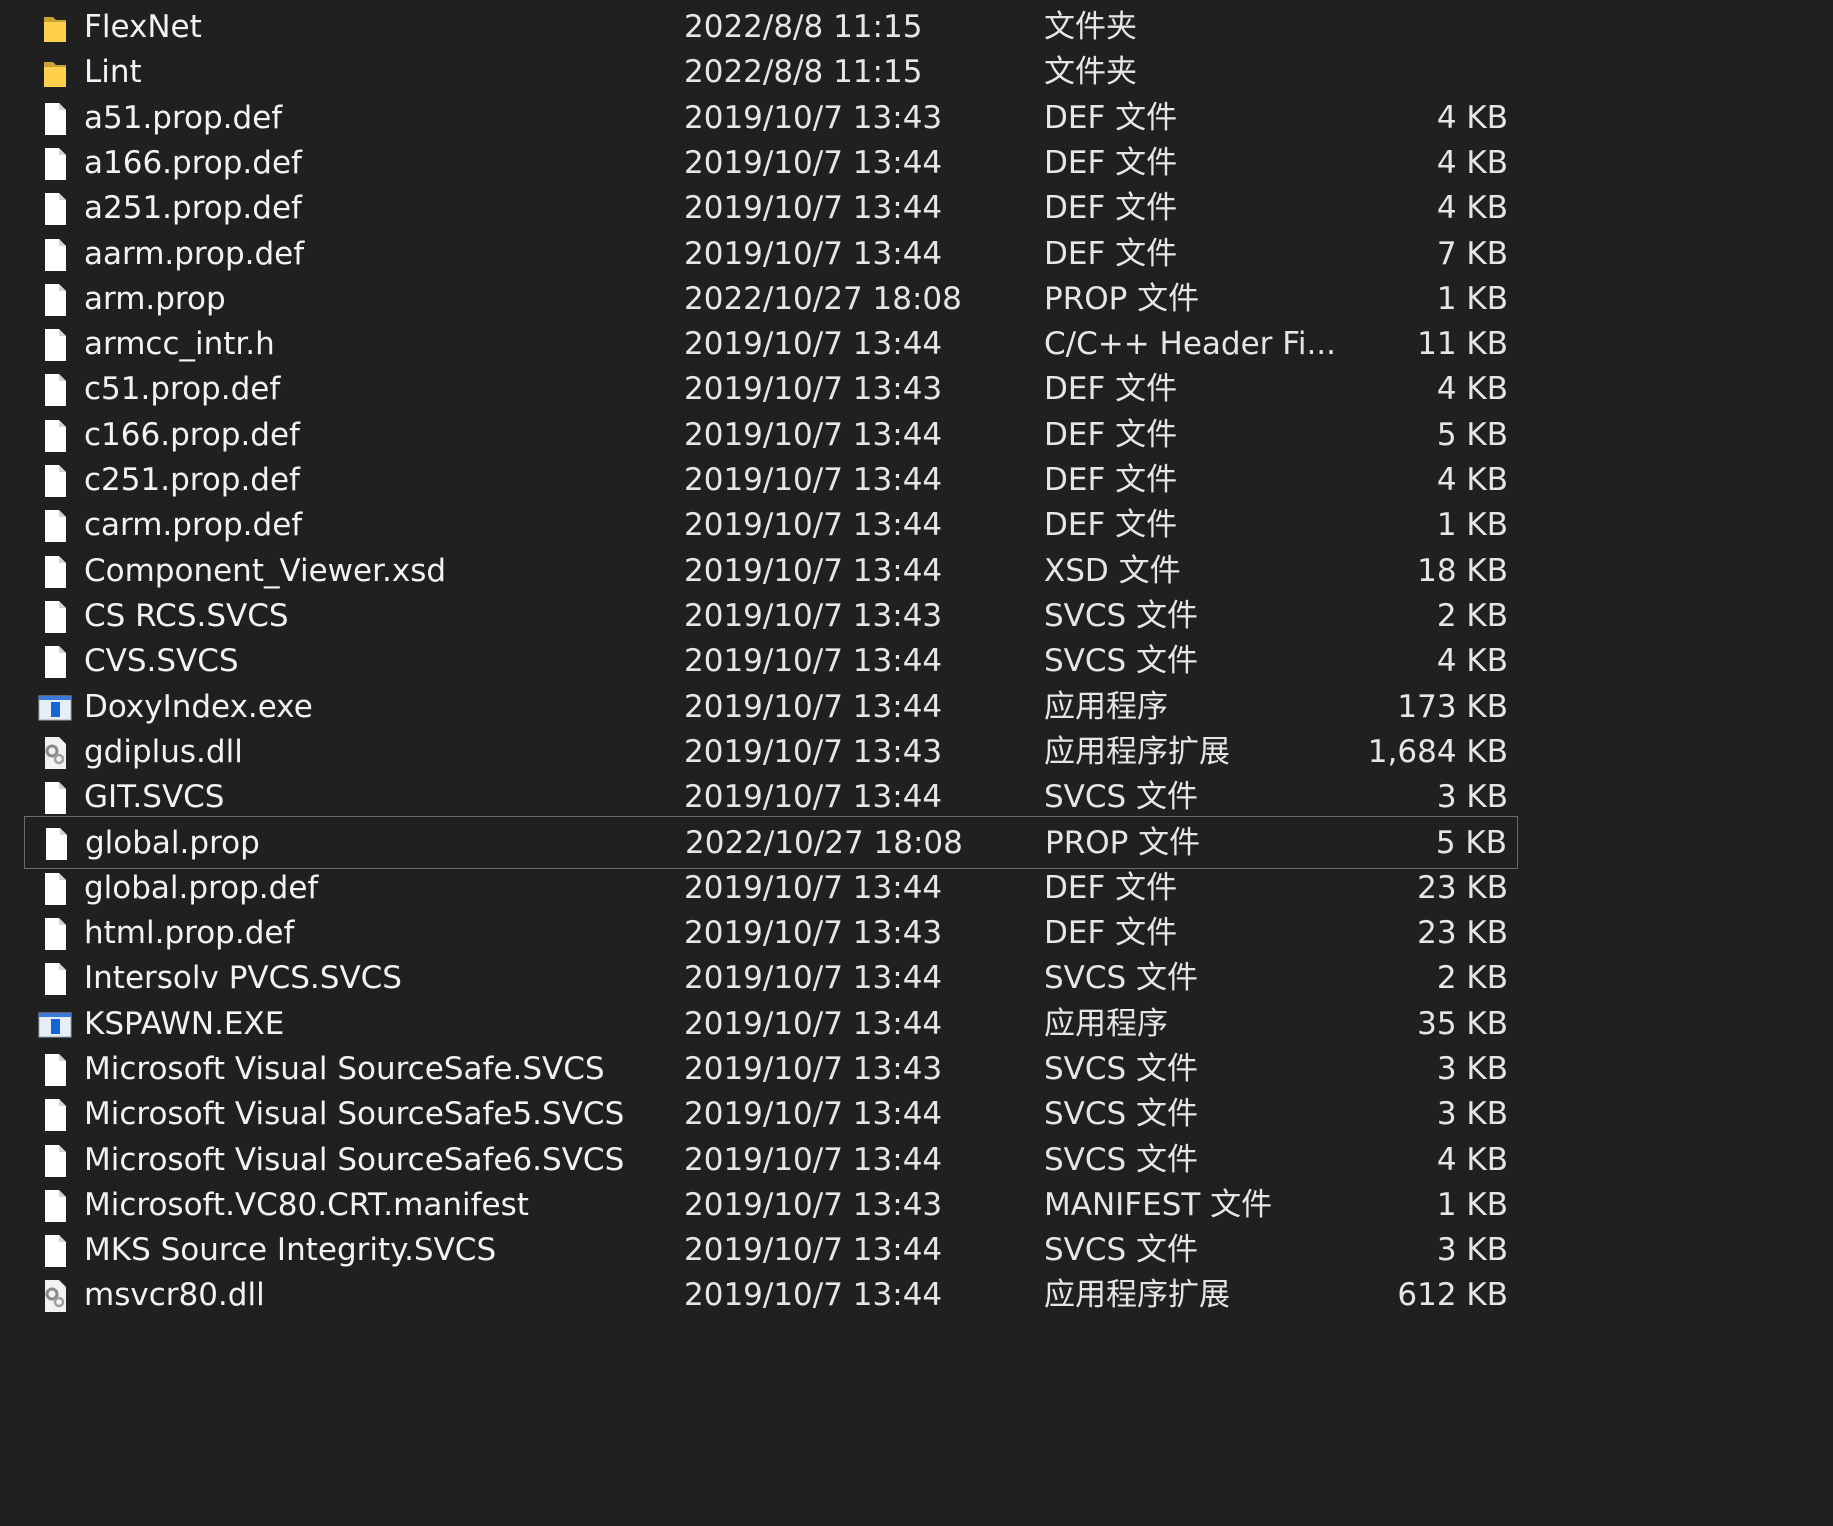 The image size is (1833, 1526). What do you see at coordinates (813, 1295) in the screenshot?
I see `file-date-modified: 2019/10/7 13:44` at bounding box center [813, 1295].